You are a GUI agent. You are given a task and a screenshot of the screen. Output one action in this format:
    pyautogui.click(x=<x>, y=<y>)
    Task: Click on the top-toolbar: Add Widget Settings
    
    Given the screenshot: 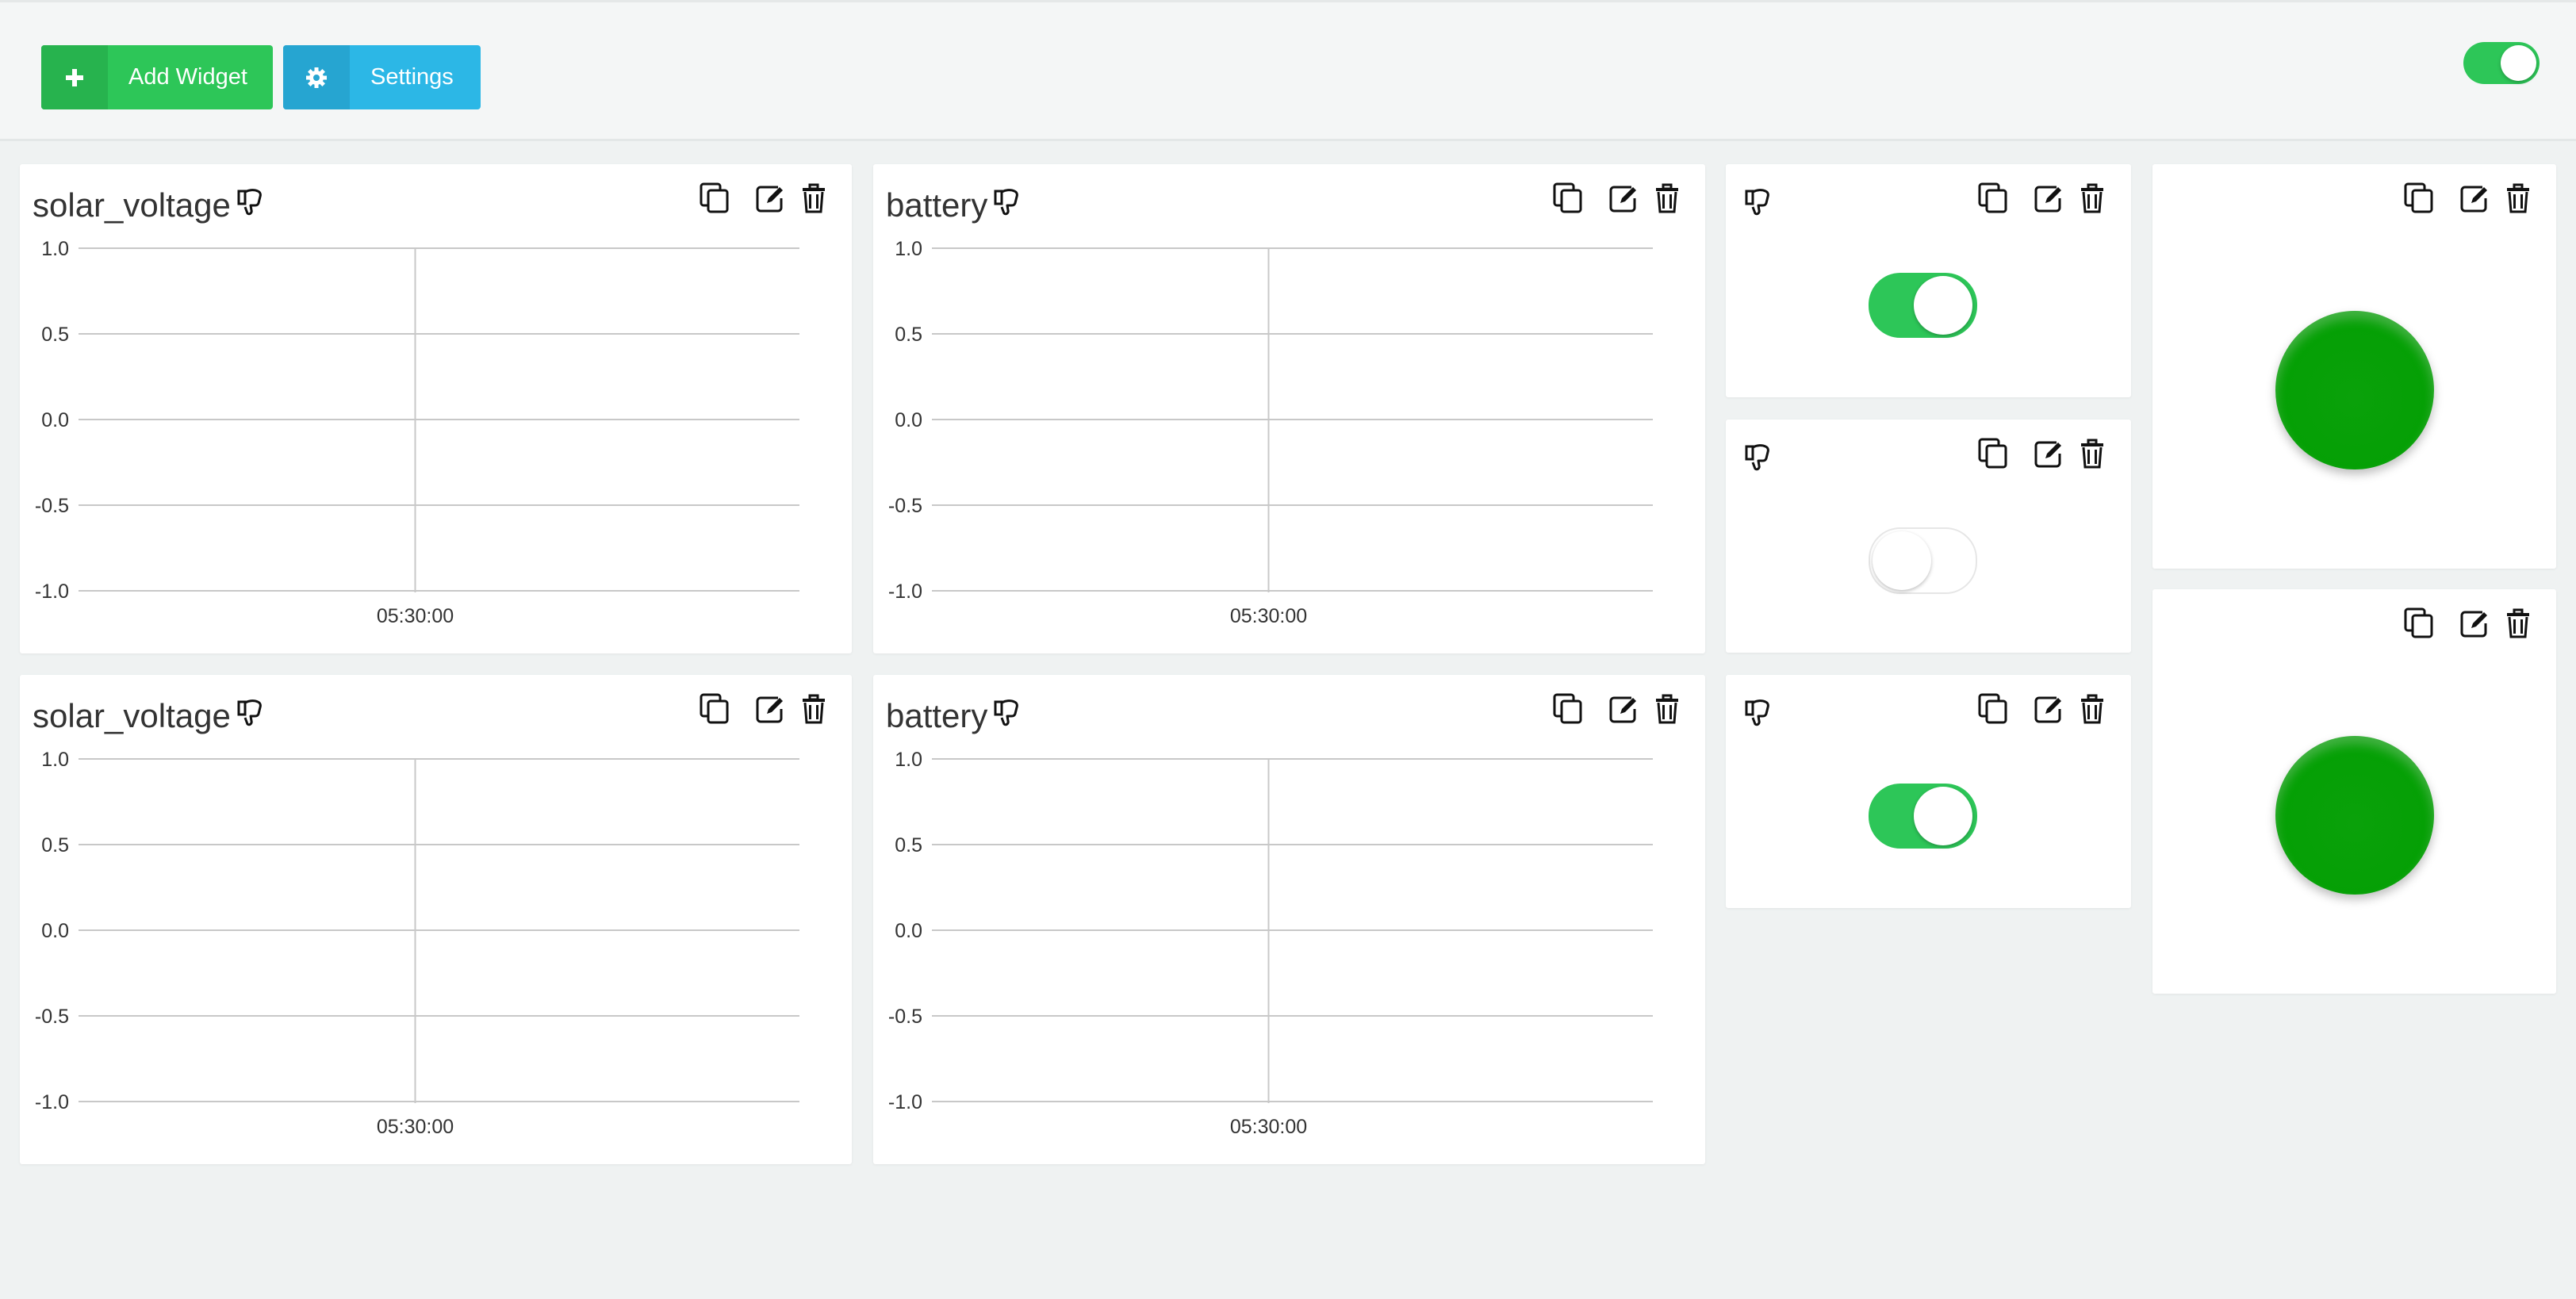 What is the action you would take?
    pyautogui.click(x=1288, y=70)
    